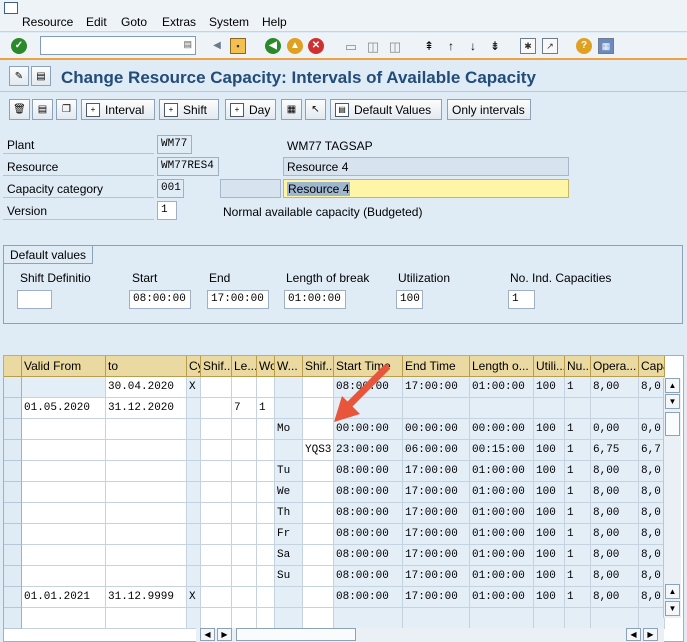 The image size is (687, 642). I want to click on calendar-icon: ▦, so click(291, 109).